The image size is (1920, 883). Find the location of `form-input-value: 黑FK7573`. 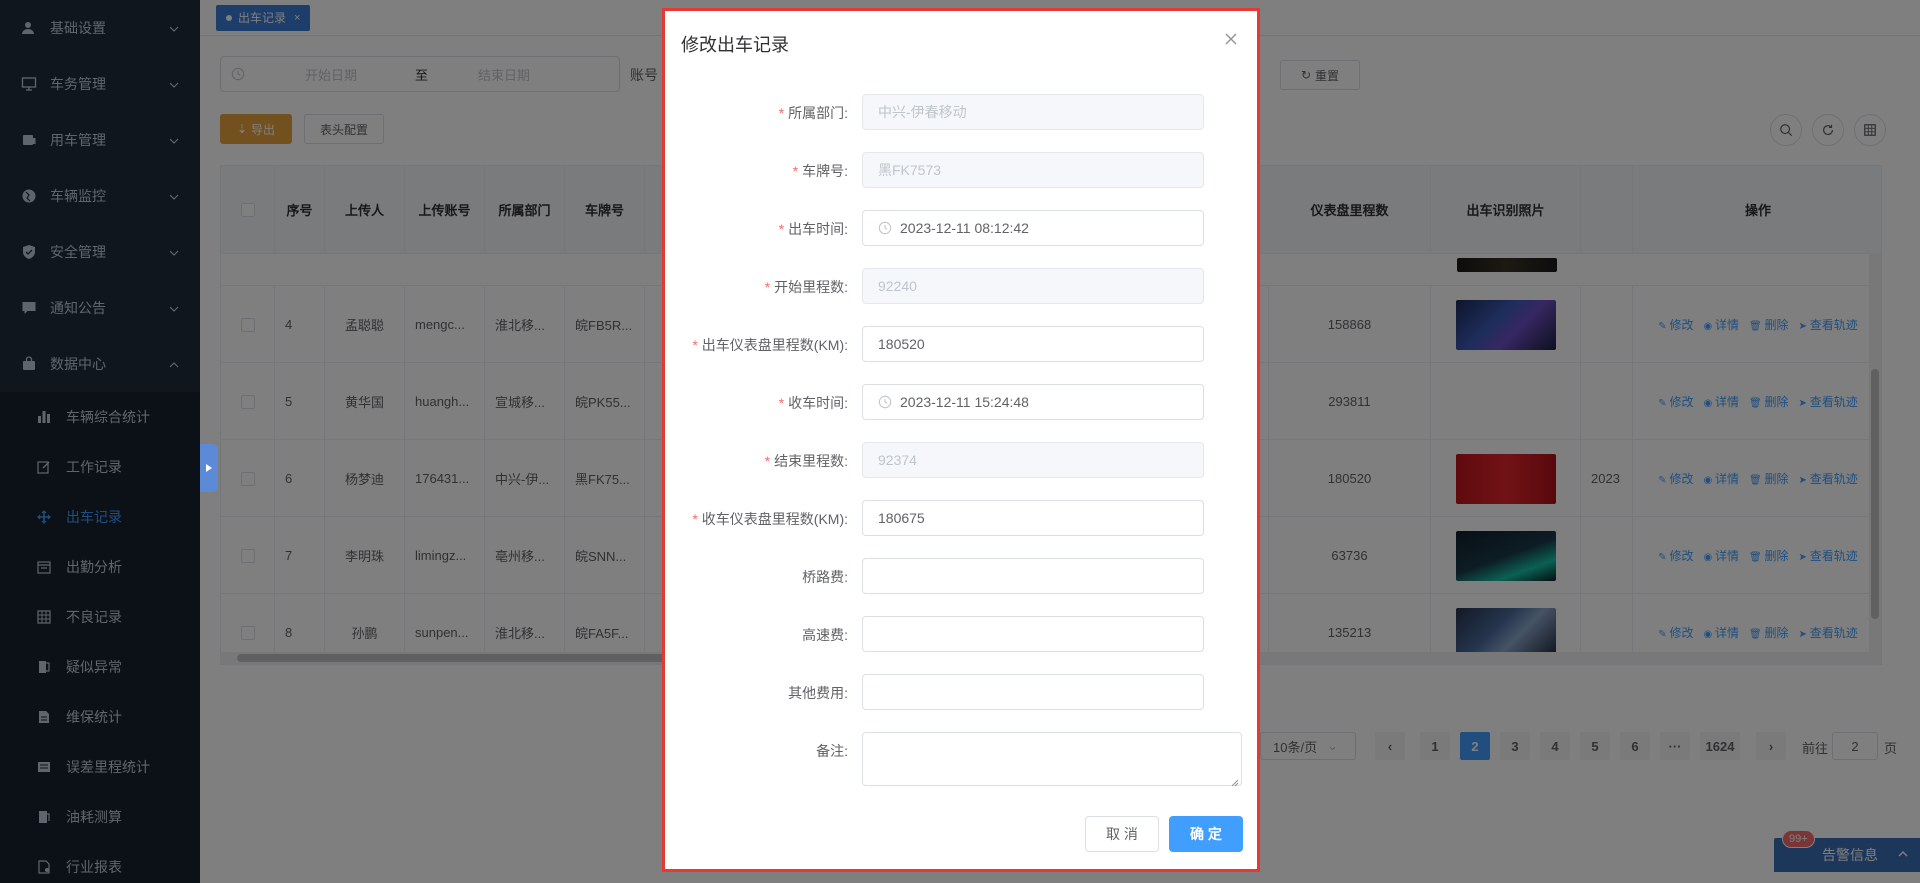

form-input-value: 黑FK7573 is located at coordinates (910, 170).